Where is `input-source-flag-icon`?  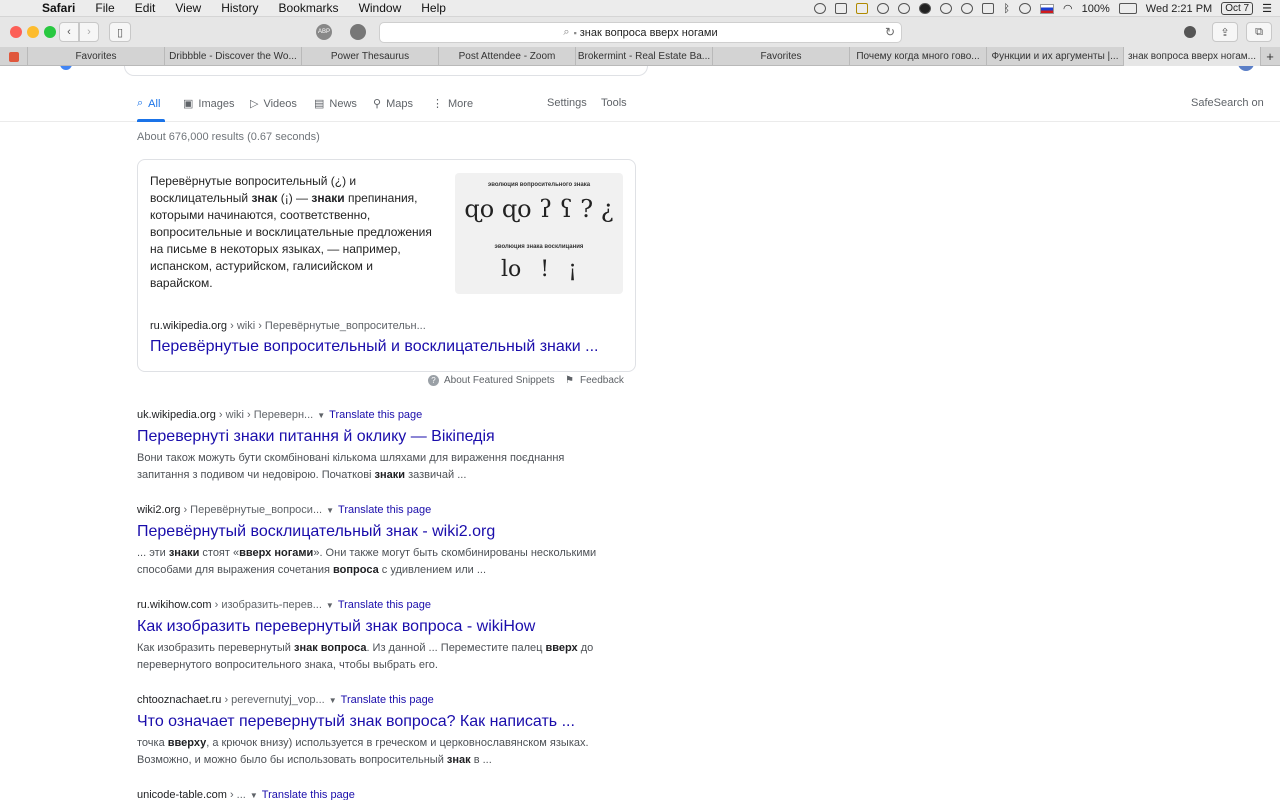
input-source-flag-icon is located at coordinates (1047, 8).